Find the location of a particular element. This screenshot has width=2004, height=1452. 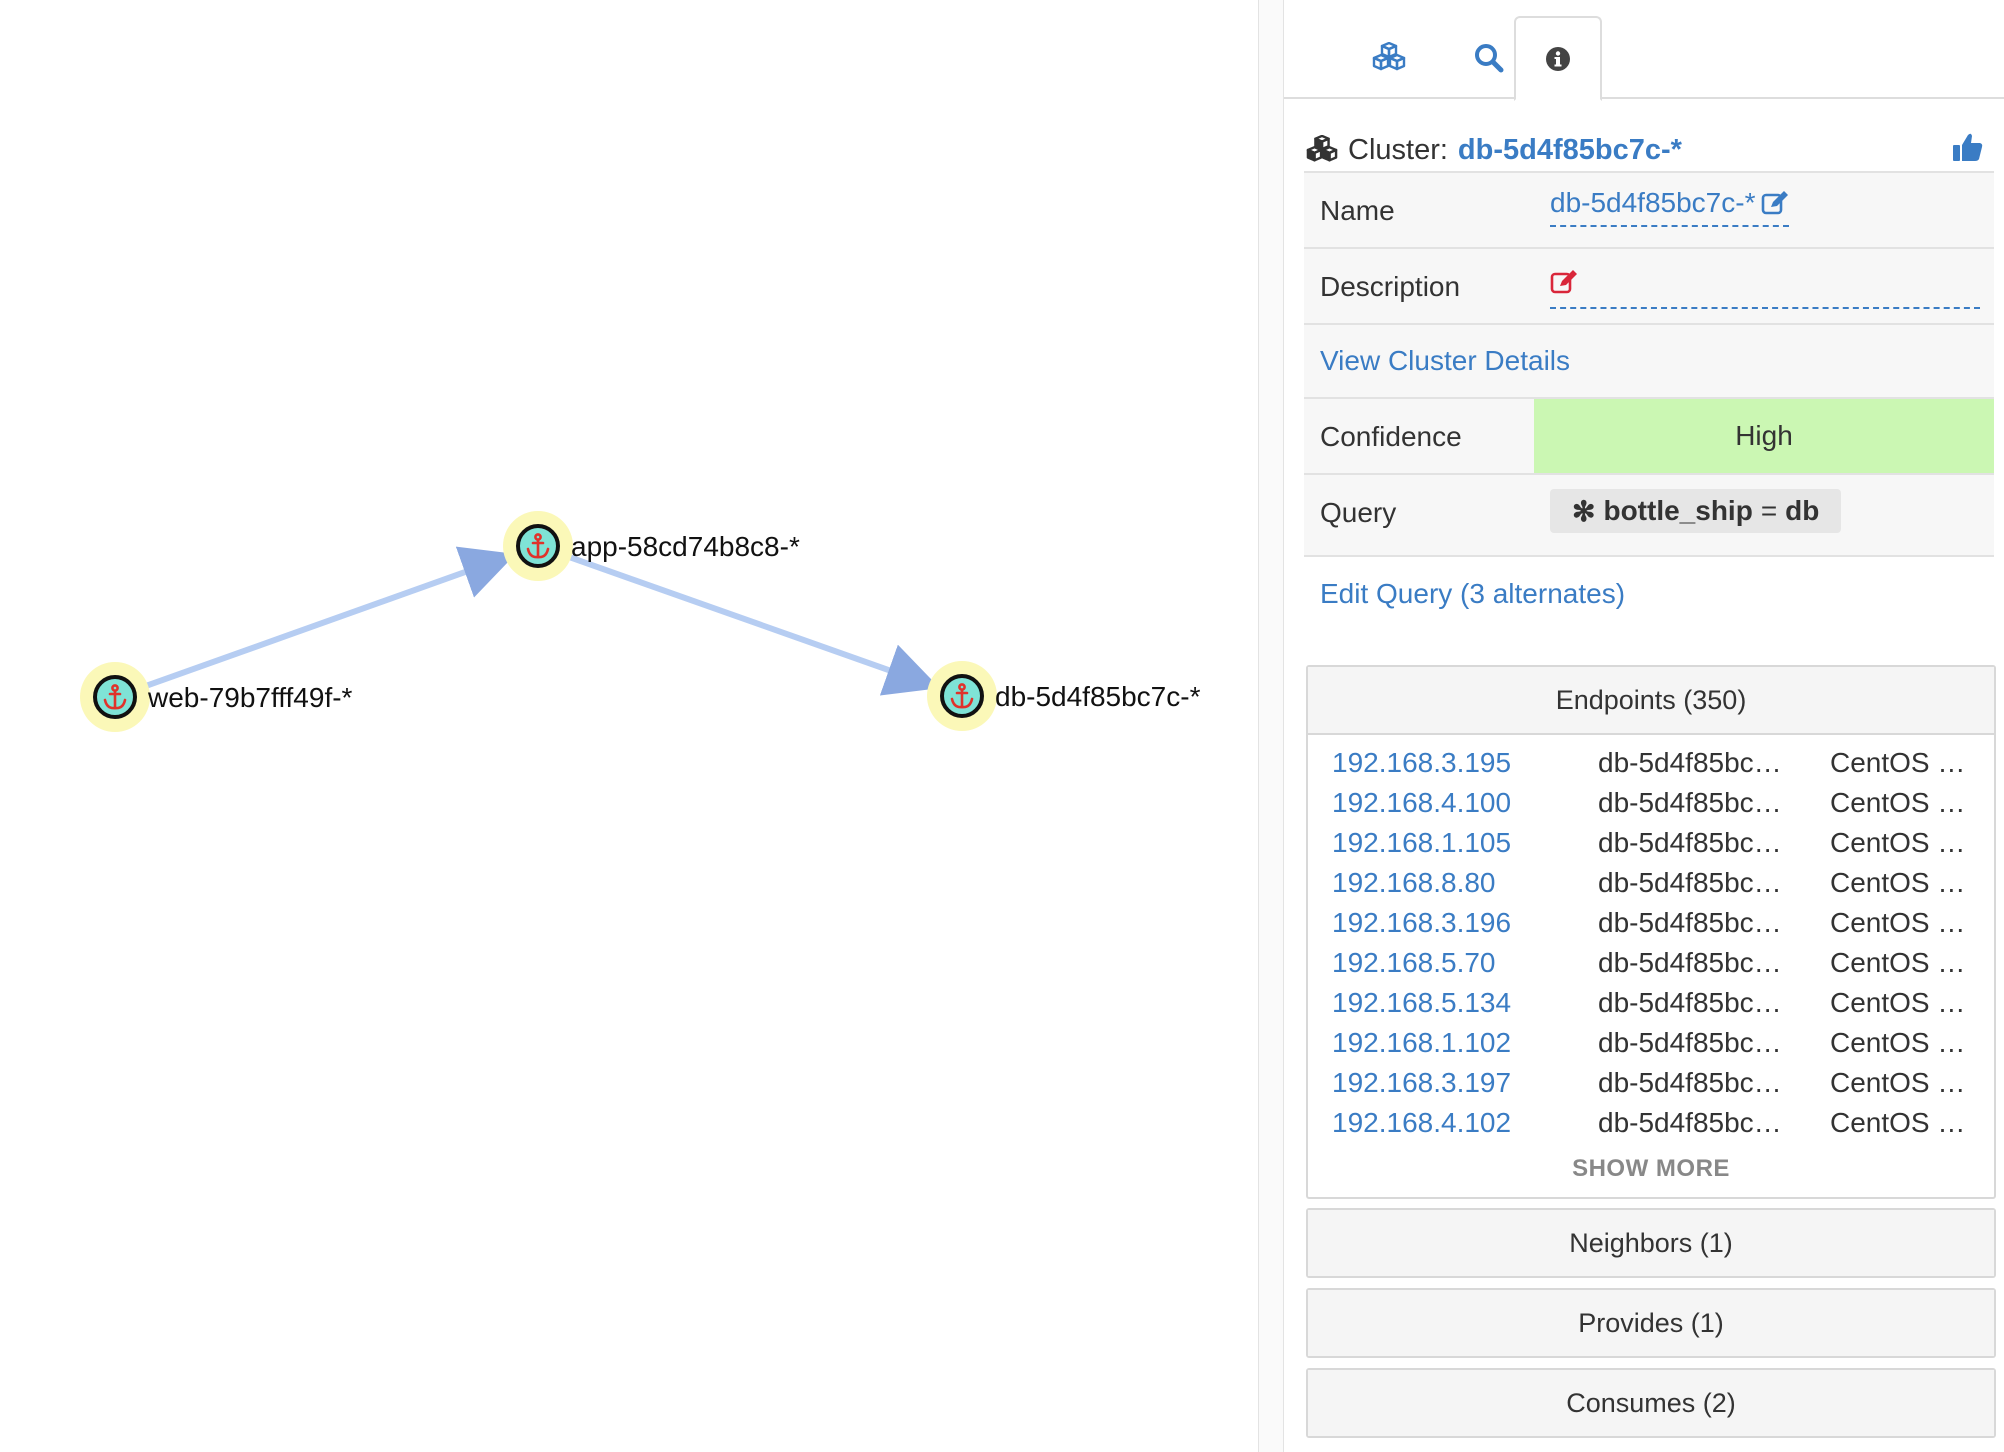

tab-info is located at coordinates (1558, 58).